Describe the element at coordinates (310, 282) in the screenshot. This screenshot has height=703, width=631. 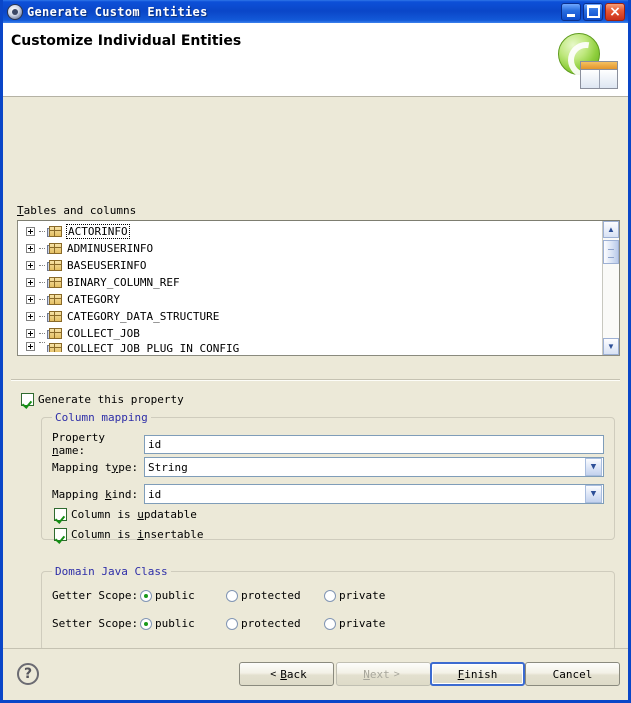
I see `tree-item: BINARY_COLUMN_REF` at that location.